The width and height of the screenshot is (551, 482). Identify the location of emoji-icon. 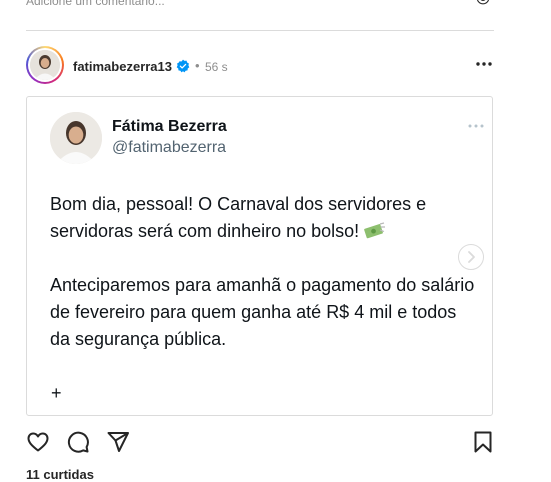
(483, 2).